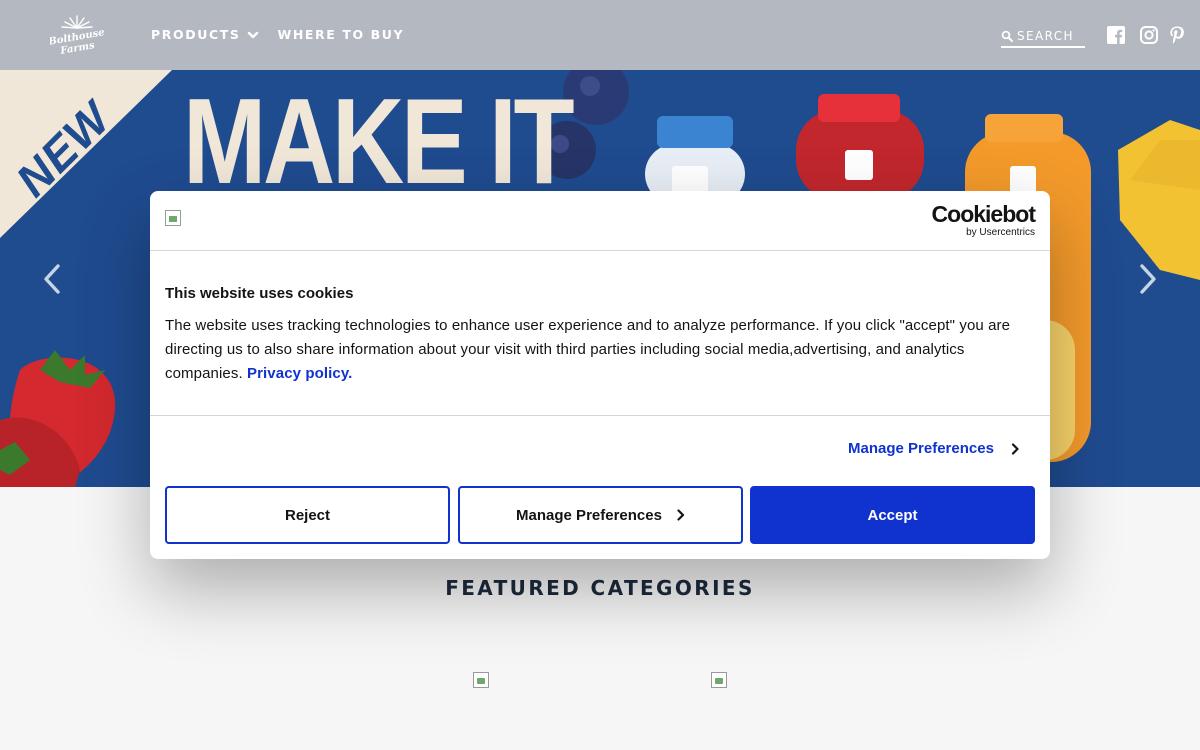 Image resolution: width=1200 pixels, height=750 pixels. Describe the element at coordinates (379, 141) in the screenshot. I see `hero-headline: MAKE IT` at that location.